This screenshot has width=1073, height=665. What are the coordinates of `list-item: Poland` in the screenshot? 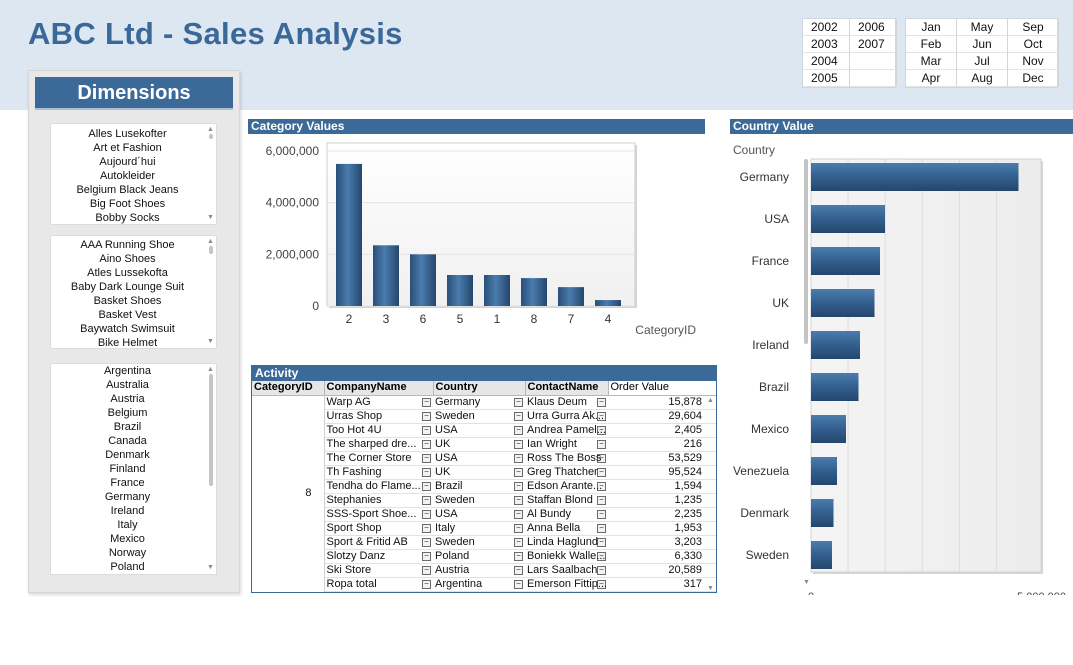 It's located at (133, 567).